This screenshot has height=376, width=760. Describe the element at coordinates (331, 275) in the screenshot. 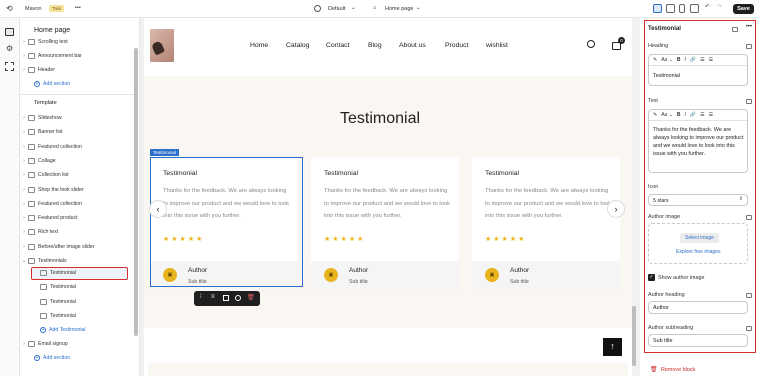

I see `author-avatar: ▣` at that location.